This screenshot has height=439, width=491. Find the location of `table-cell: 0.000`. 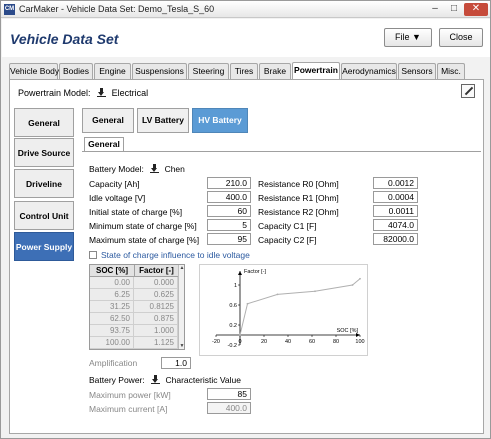

table-cell: 0.000 is located at coordinates (156, 283).